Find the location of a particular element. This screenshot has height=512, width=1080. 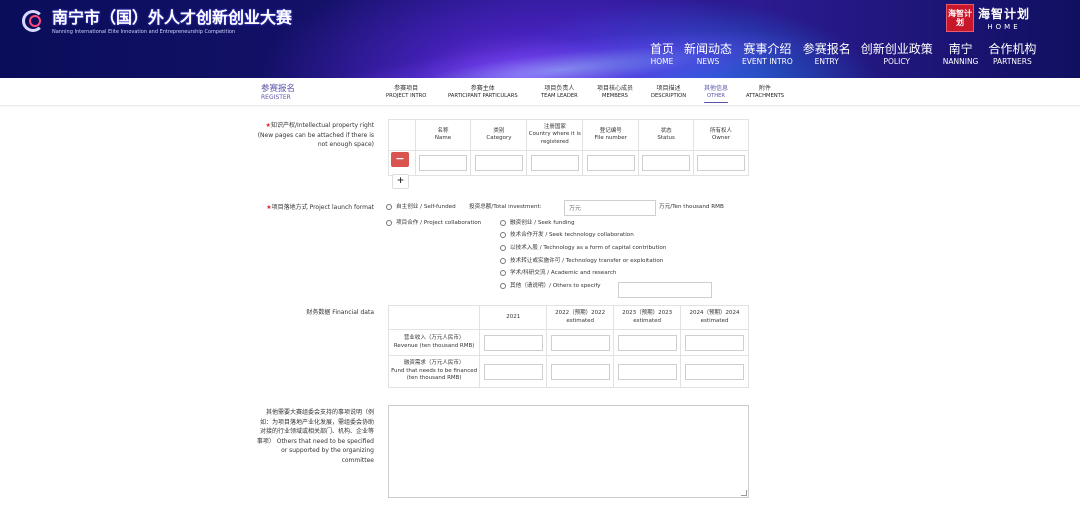

column-header-cn: 状态 is located at coordinates (666, 130).